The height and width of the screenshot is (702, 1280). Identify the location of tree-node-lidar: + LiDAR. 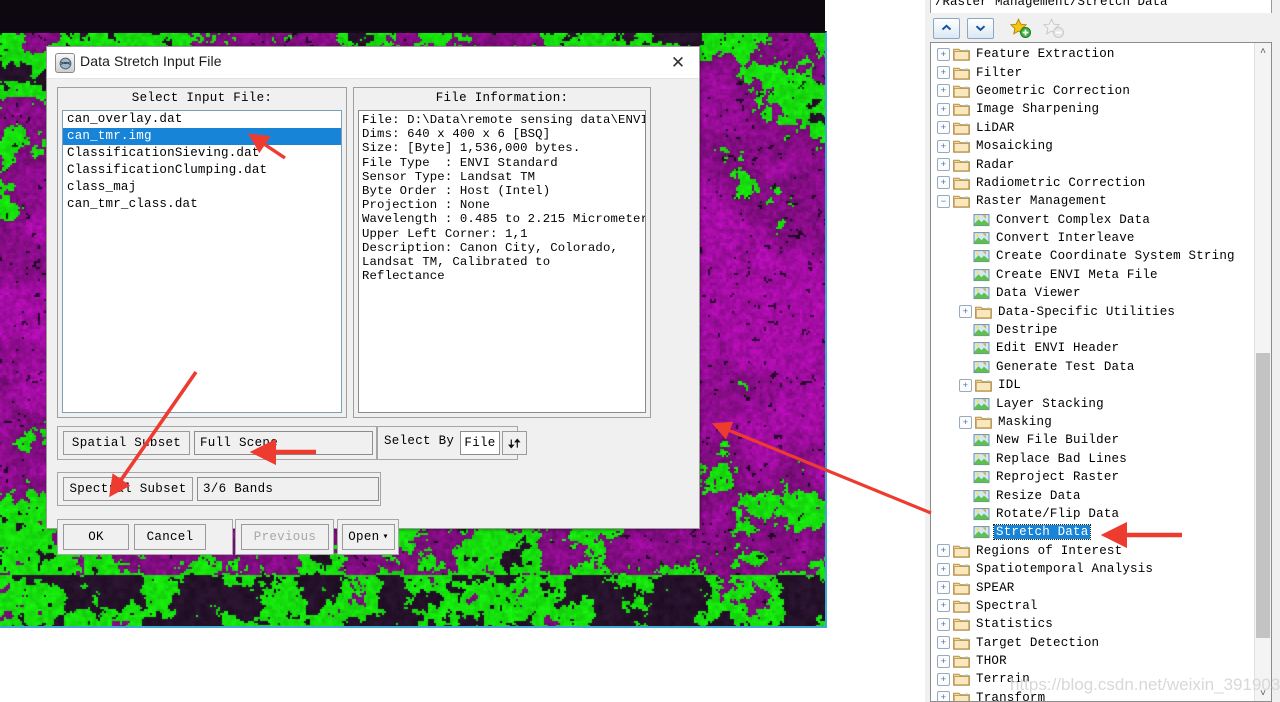
(1093, 128).